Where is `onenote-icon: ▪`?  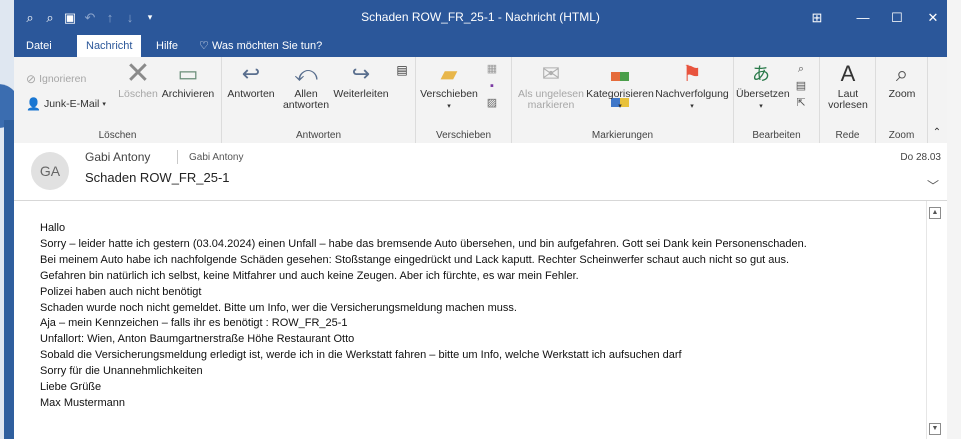 onenote-icon: ▪ is located at coordinates (492, 86).